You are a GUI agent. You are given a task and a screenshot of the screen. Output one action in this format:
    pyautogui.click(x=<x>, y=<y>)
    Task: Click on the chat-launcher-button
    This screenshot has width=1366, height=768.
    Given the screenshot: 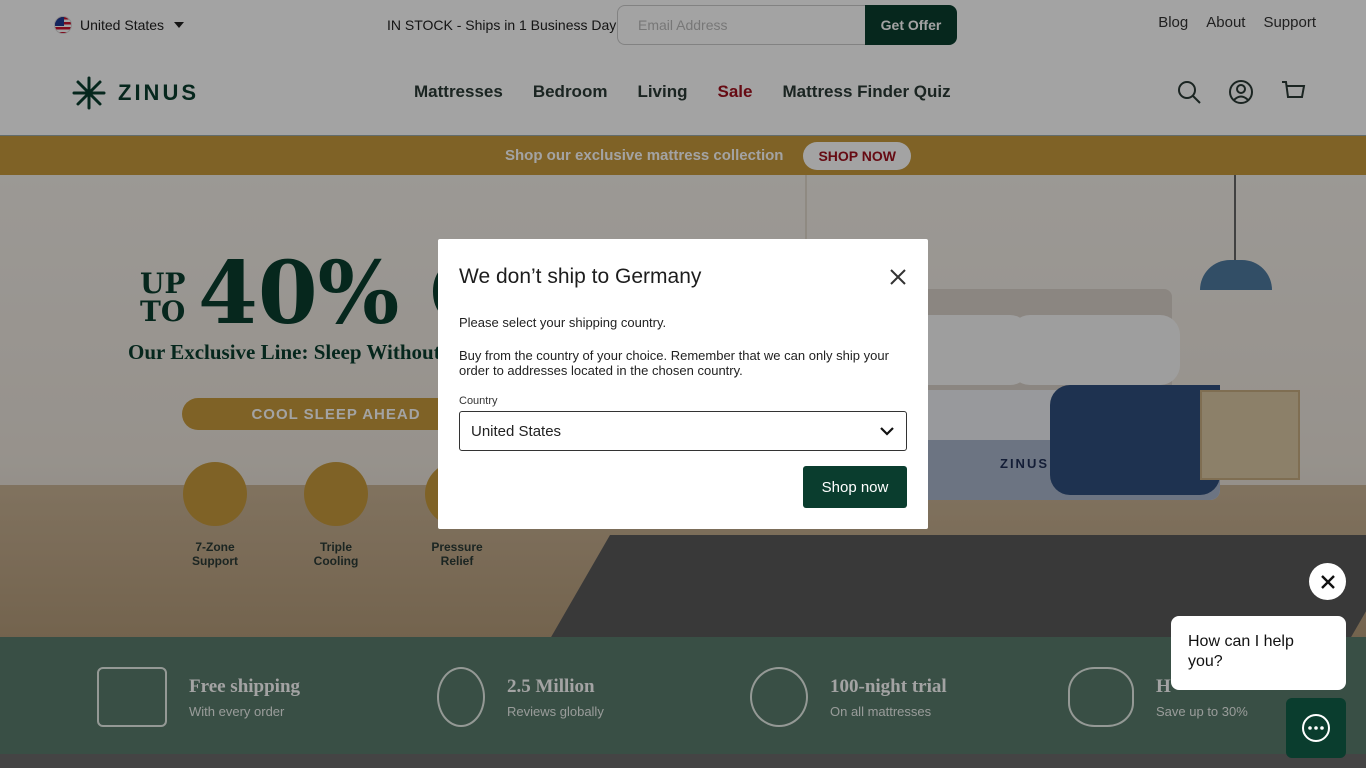 What is the action you would take?
    pyautogui.click(x=1316, y=728)
    